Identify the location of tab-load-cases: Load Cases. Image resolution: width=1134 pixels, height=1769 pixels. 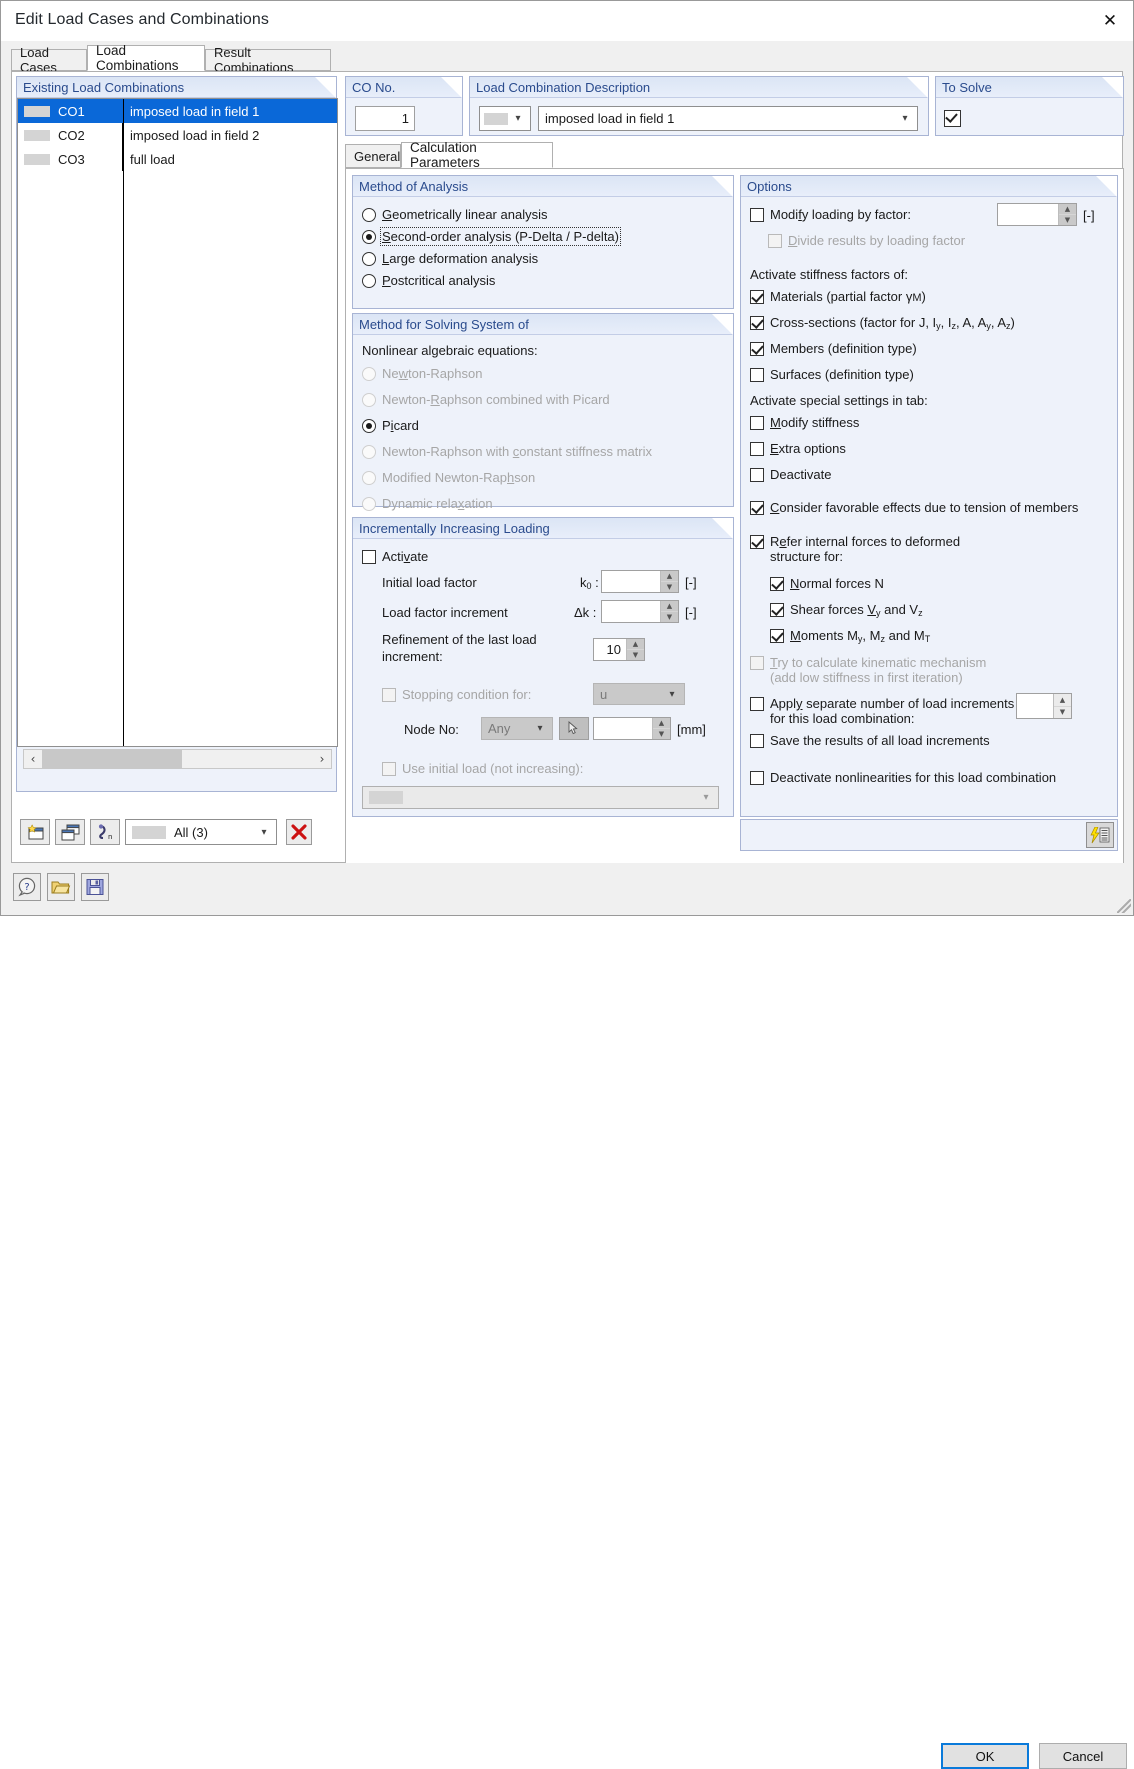
(49, 60).